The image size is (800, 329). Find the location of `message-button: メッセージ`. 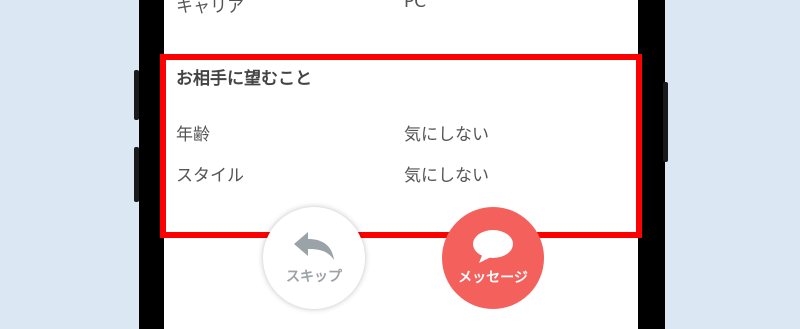

message-button: メッセージ is located at coordinates (493, 258).